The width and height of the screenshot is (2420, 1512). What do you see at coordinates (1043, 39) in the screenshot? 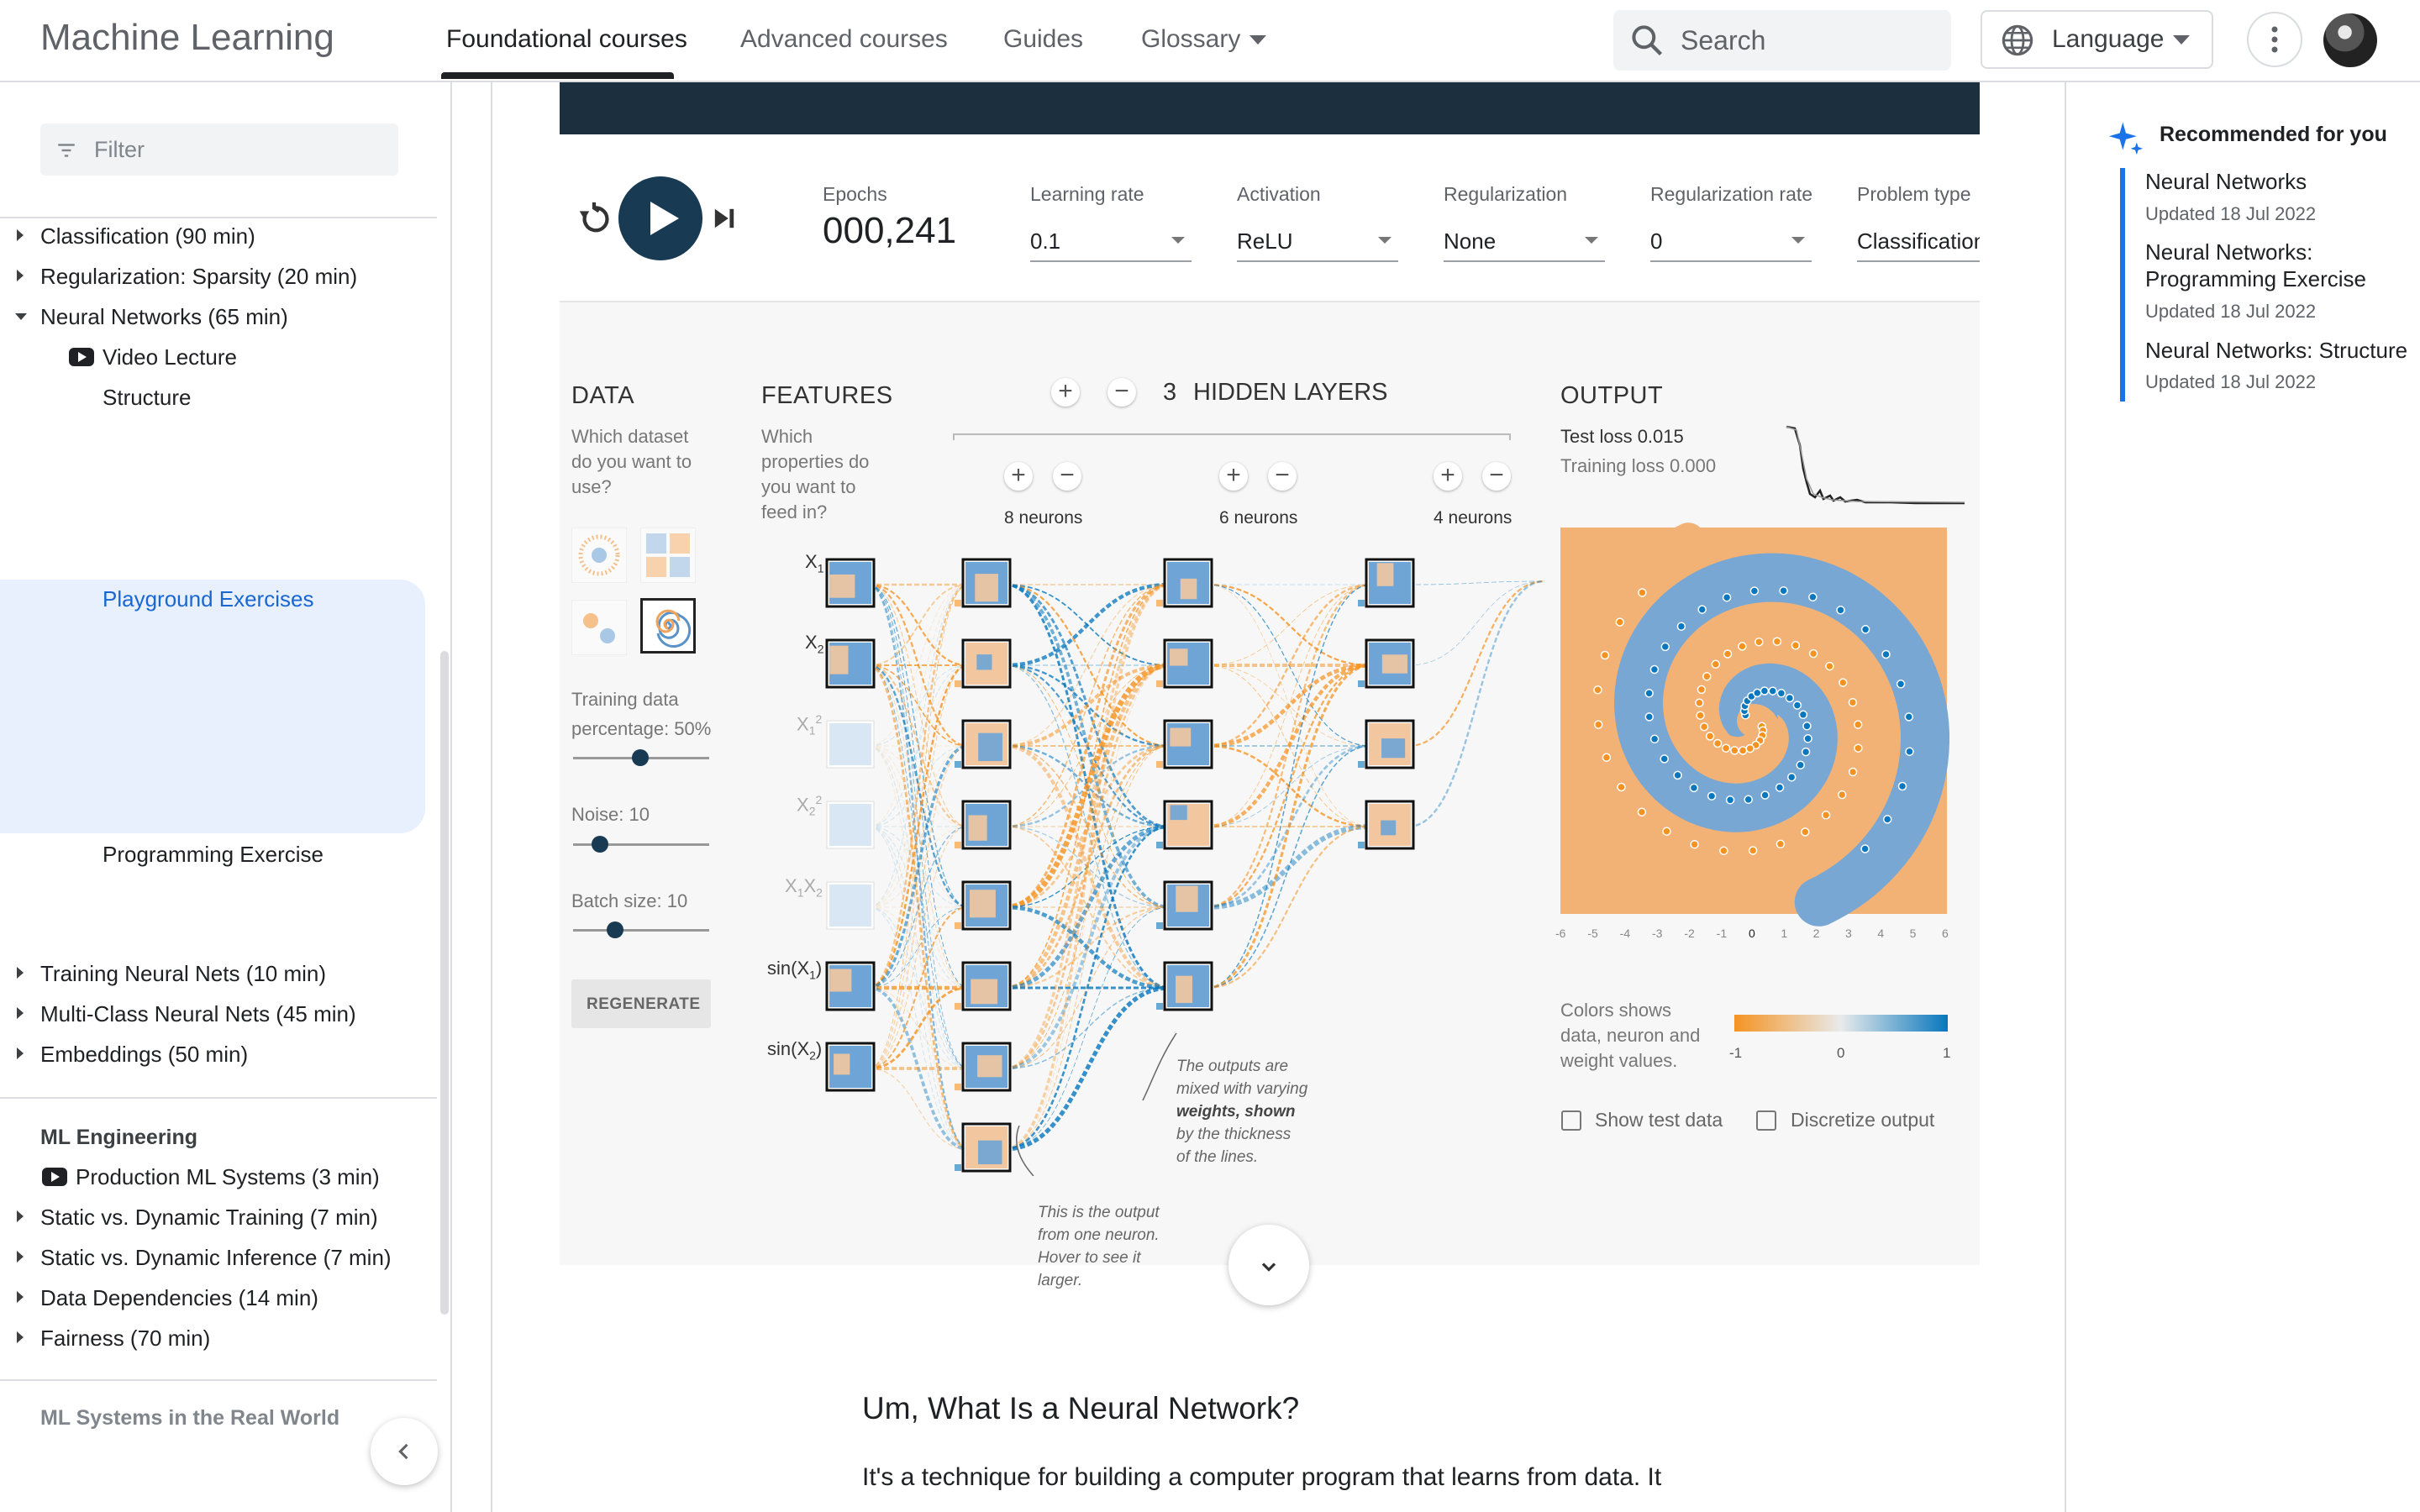
I see `tab-guides: Guides` at bounding box center [1043, 39].